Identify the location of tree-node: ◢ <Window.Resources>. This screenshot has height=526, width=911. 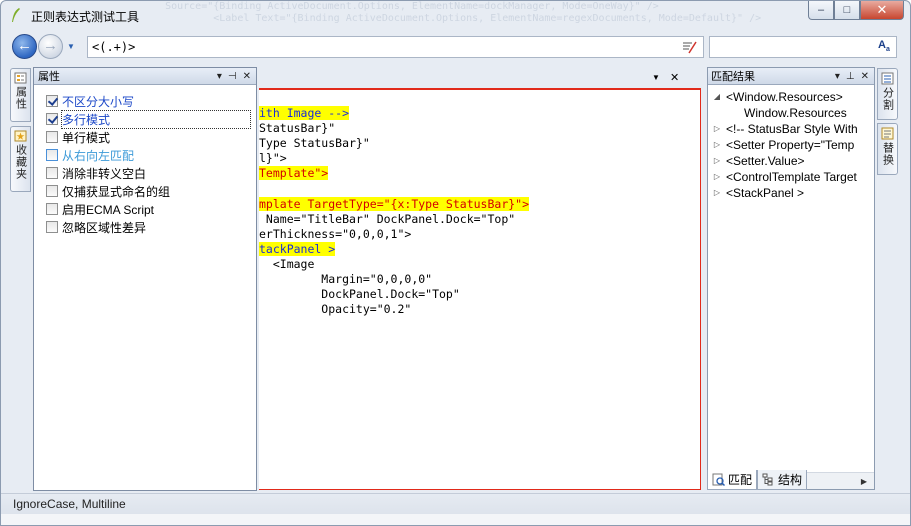
(791, 97).